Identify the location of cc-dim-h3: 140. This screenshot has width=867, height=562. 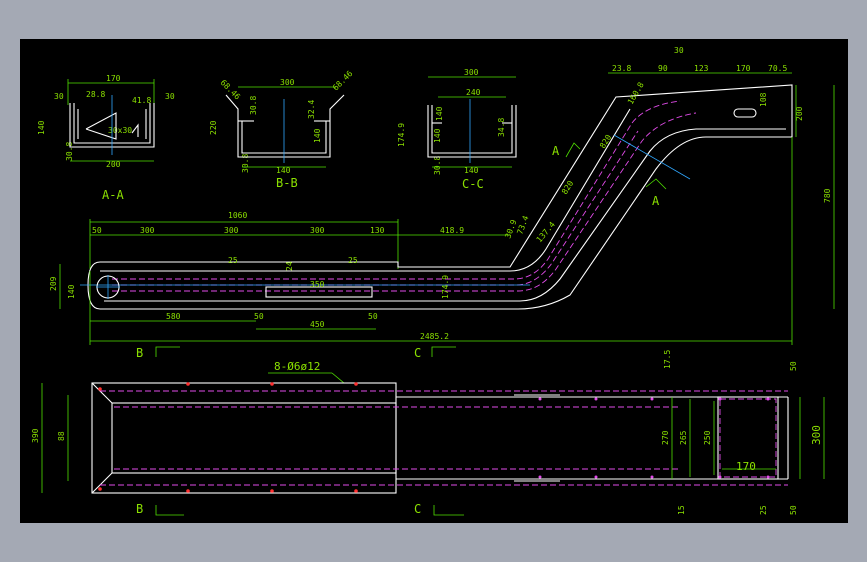
(437, 135).